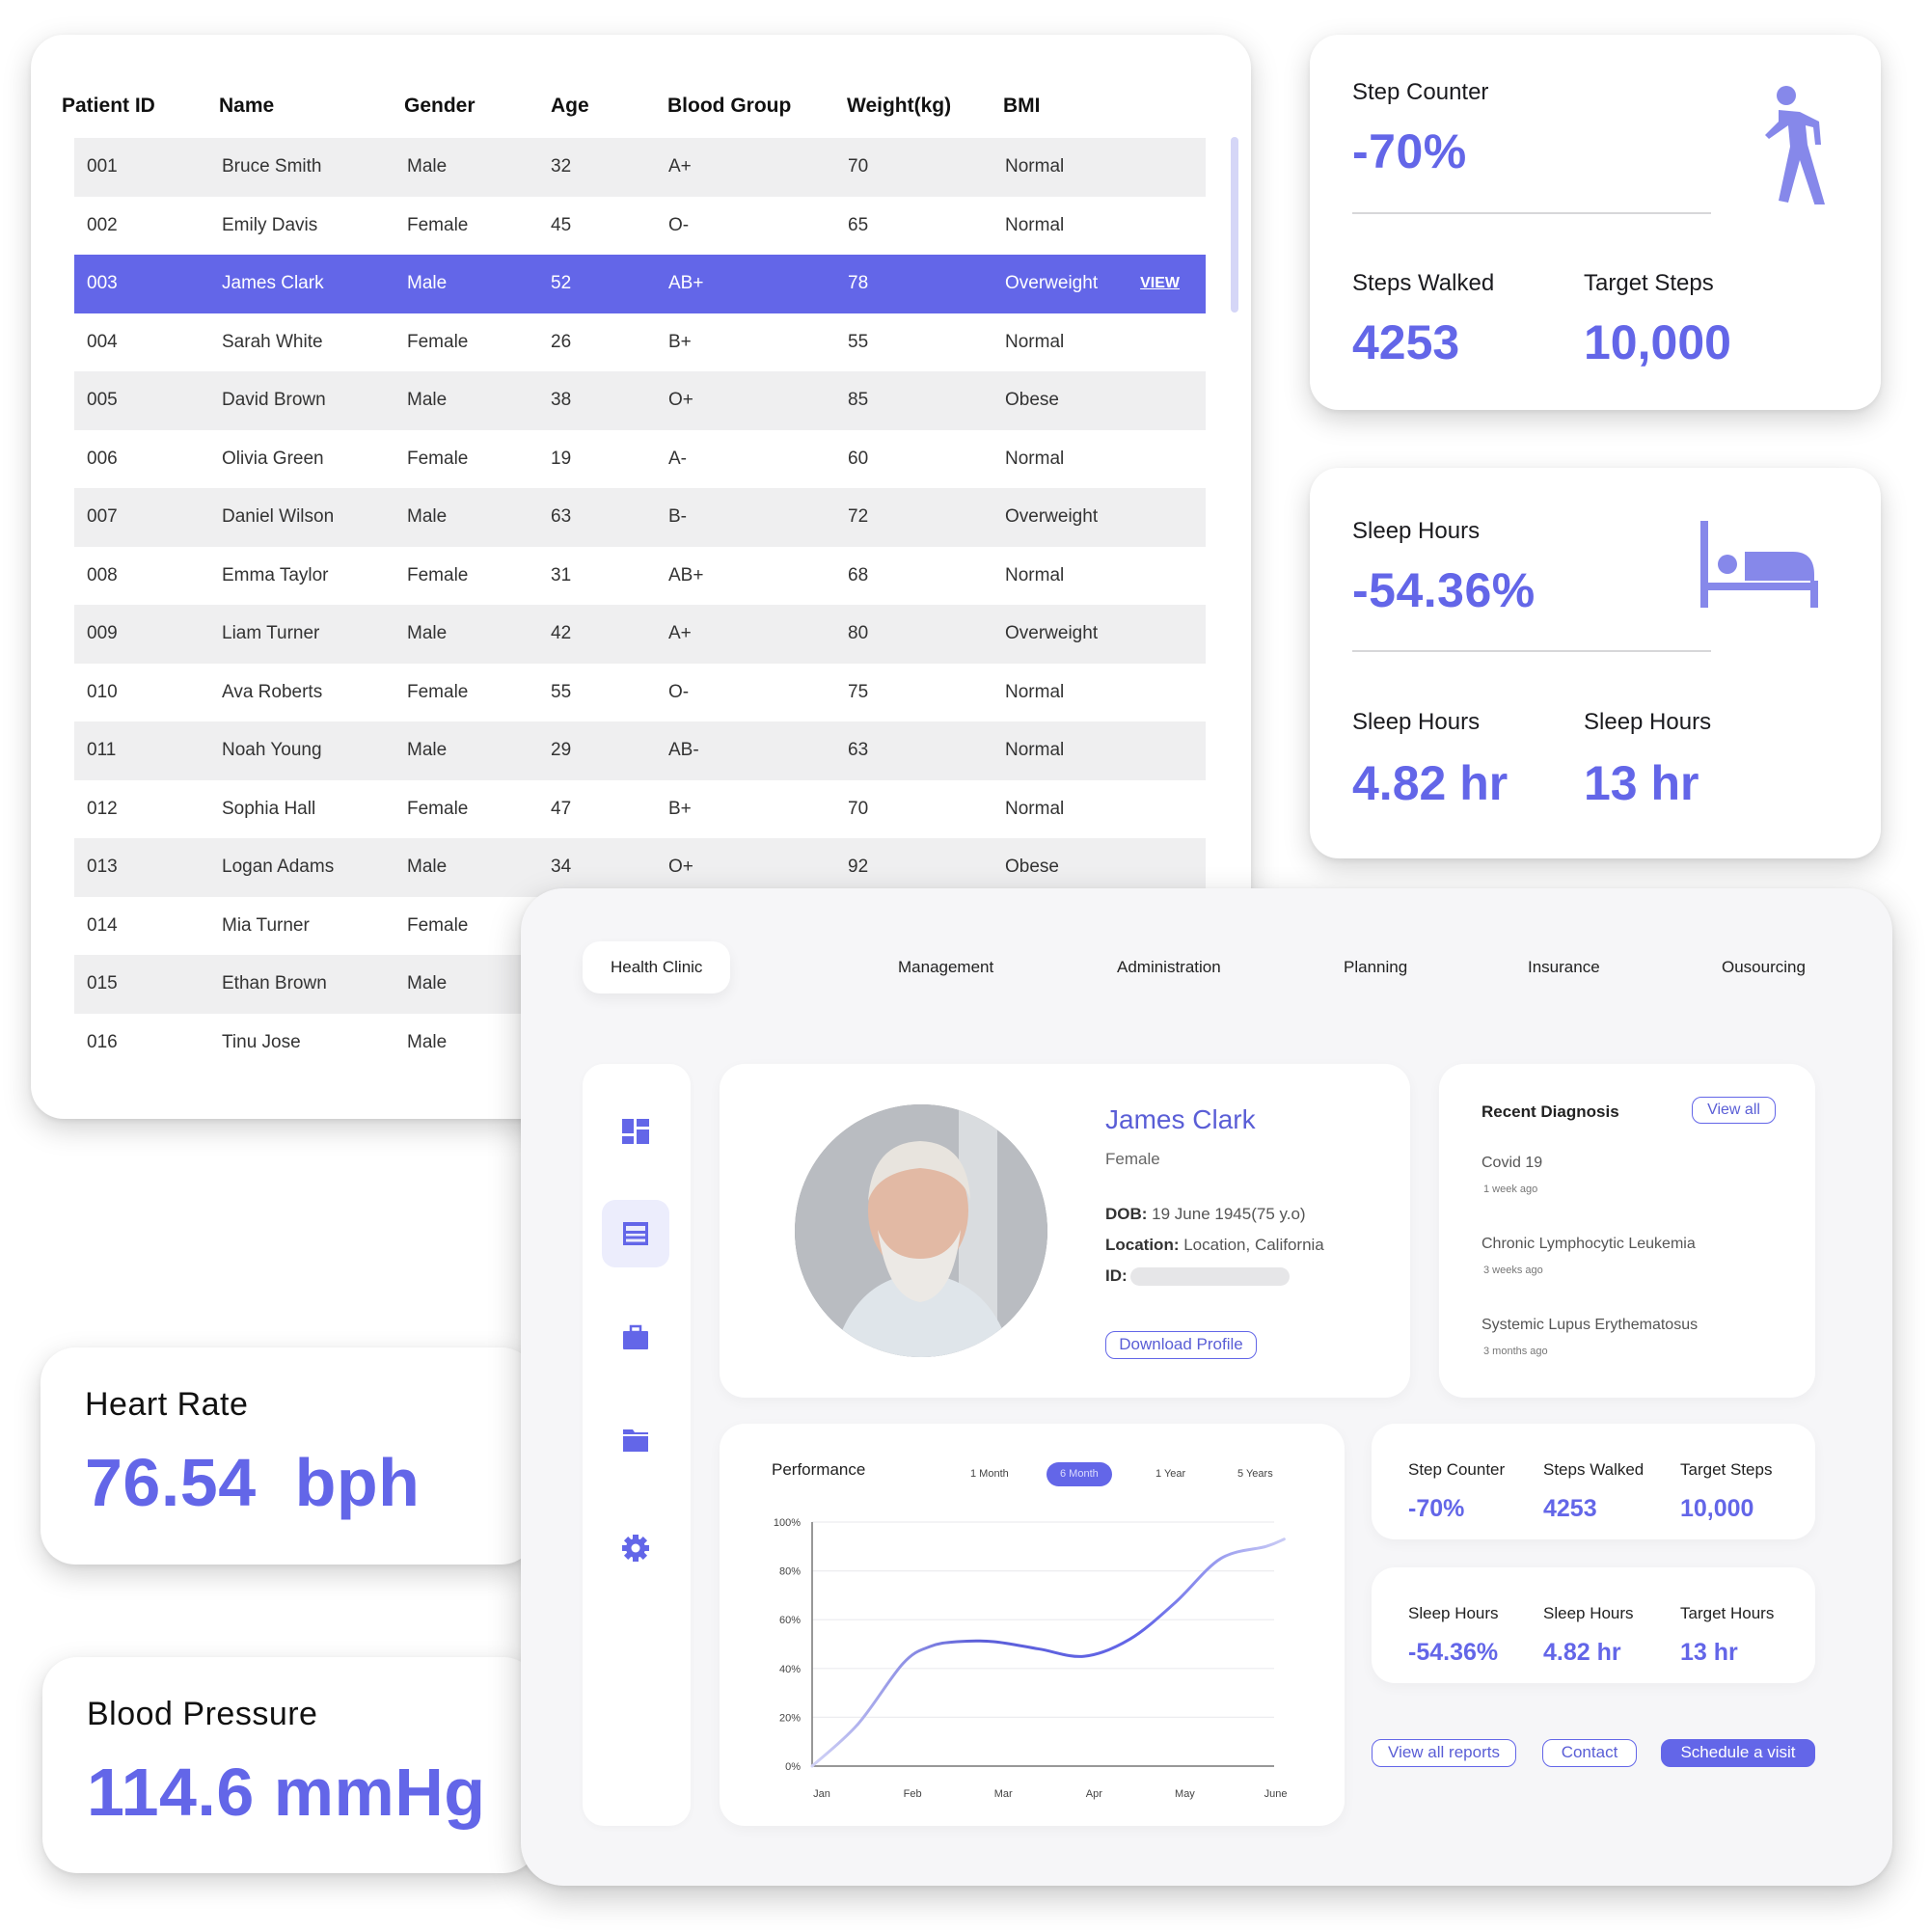 Image resolution: width=1930 pixels, height=1932 pixels. Describe the element at coordinates (1511, 1163) in the screenshot. I see `diagnosis-item: Covid 19` at that location.